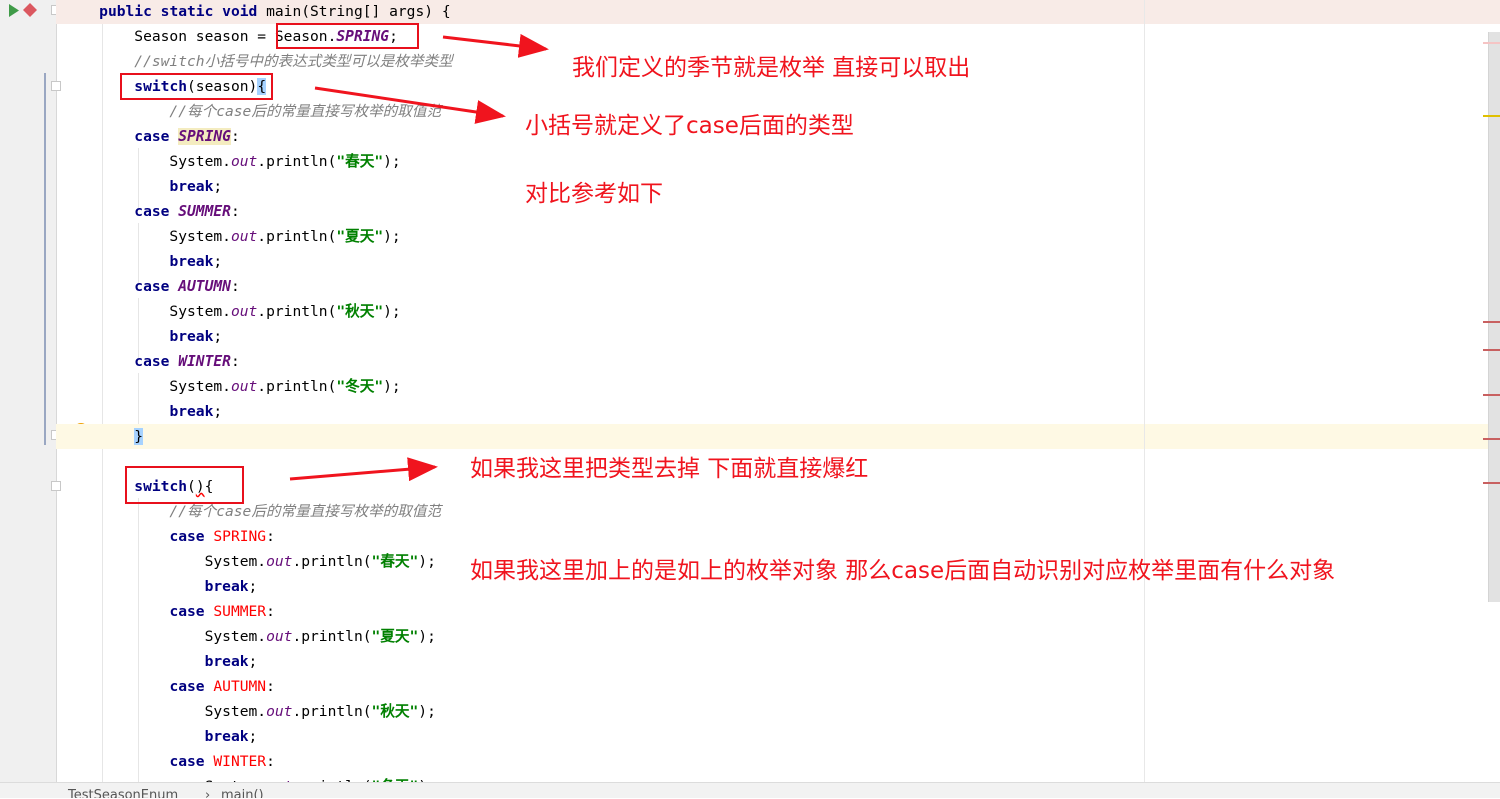 This screenshot has height=799, width=1500. Describe the element at coordinates (689, 126) in the screenshot. I see `annotation-note: 小括号就定义了case后面的类型` at that location.